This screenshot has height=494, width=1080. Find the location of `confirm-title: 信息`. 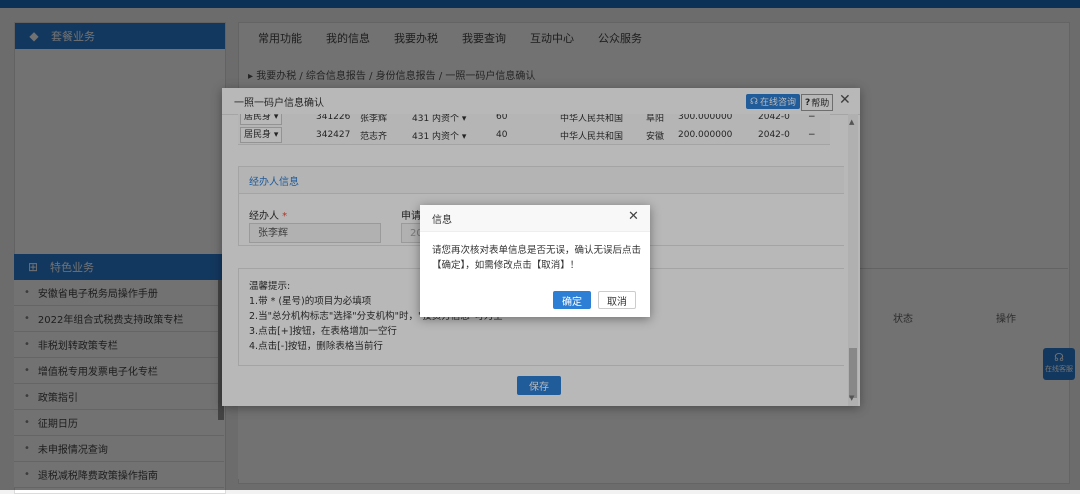

confirm-title: 信息 is located at coordinates (442, 220).